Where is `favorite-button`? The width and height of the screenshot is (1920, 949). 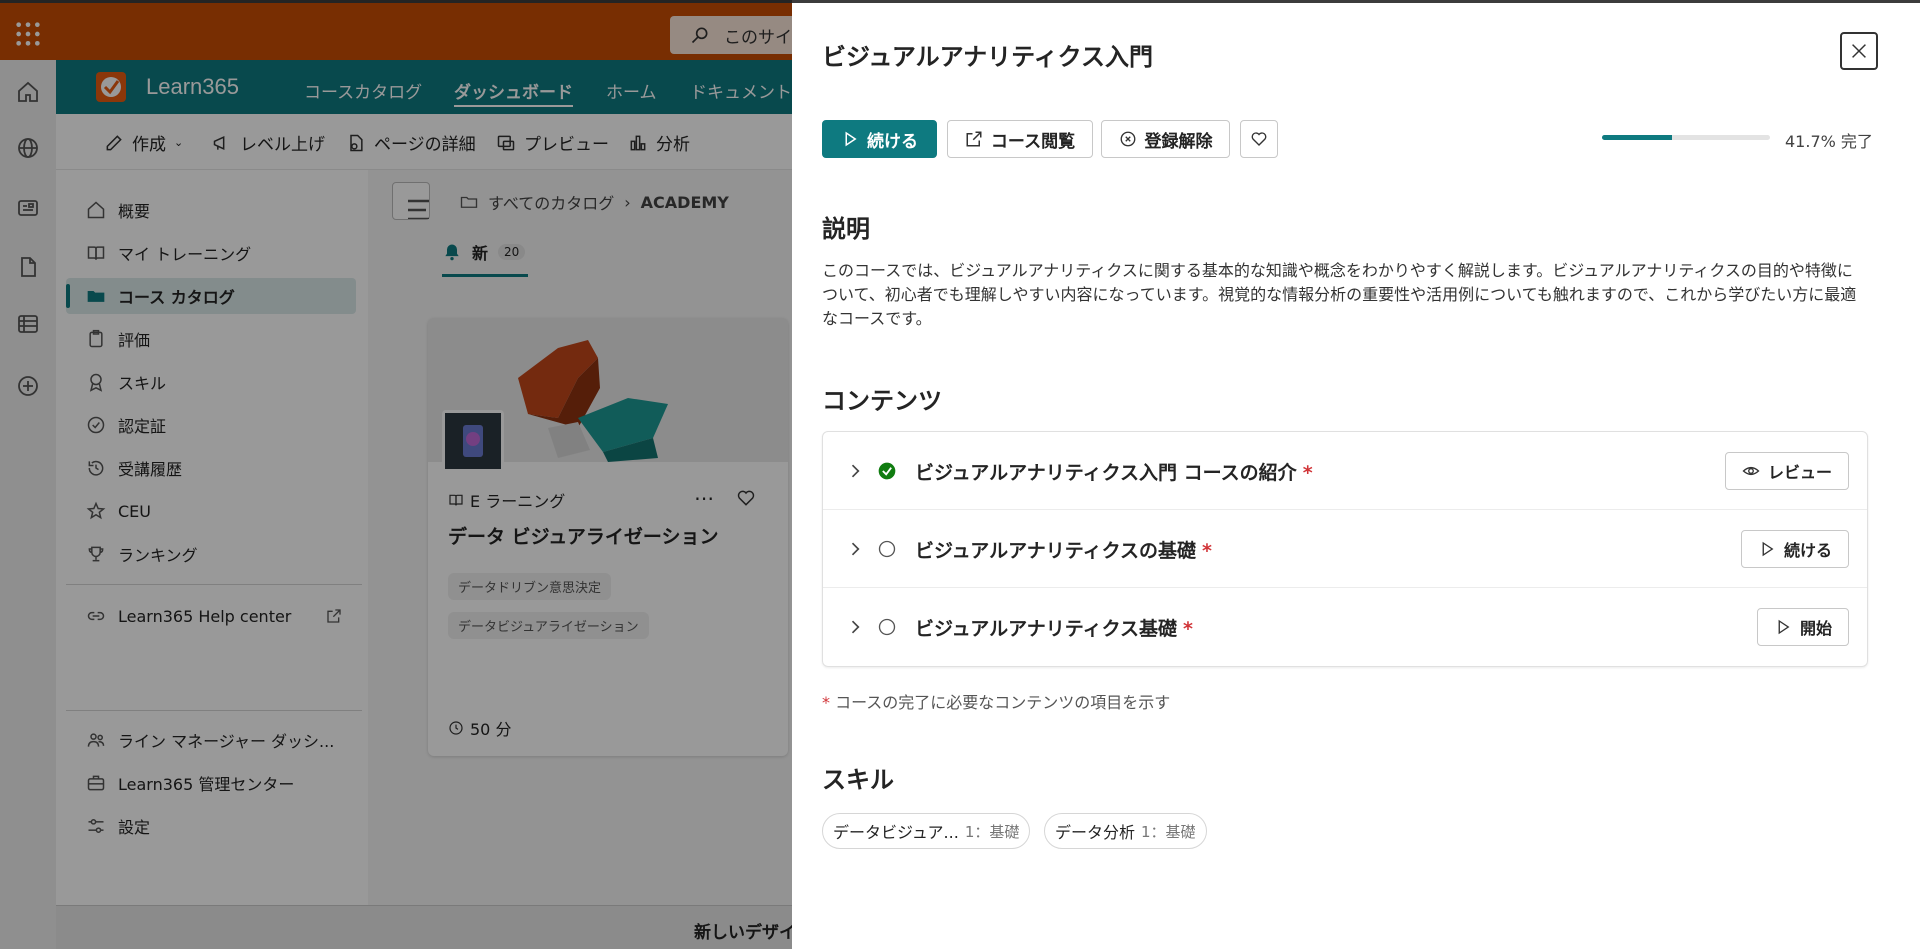
favorite-button is located at coordinates (1259, 139).